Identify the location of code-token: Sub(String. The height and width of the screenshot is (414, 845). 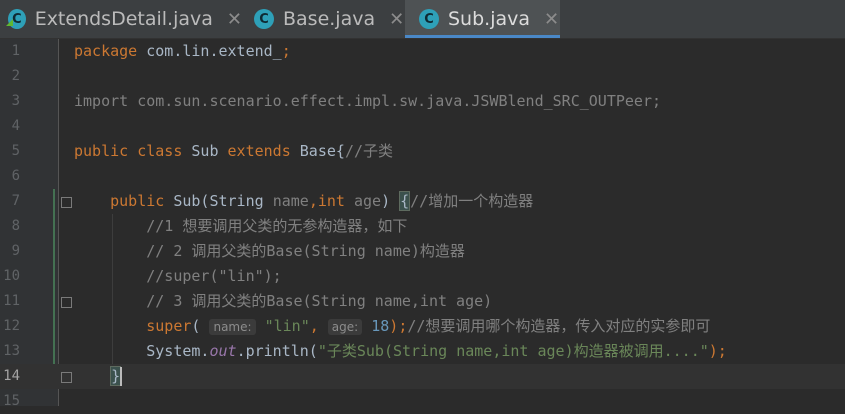
(223, 201).